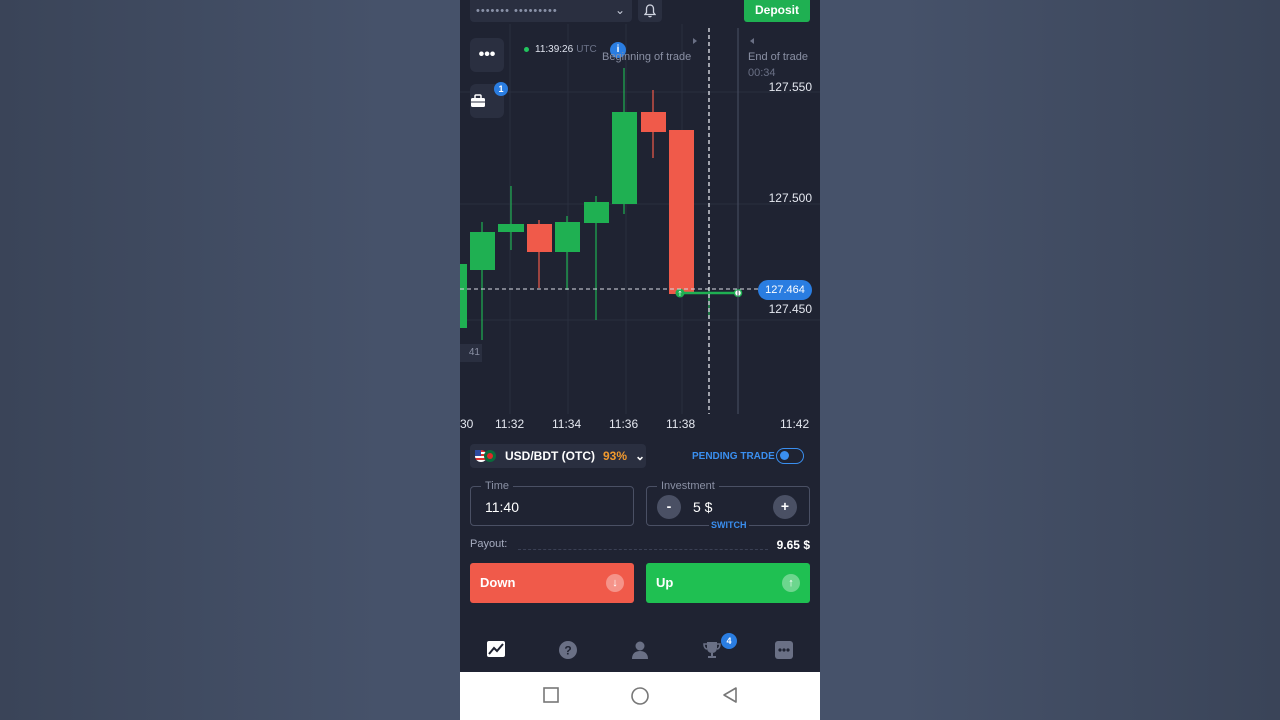  I want to click on payout-value: 9.65 $, so click(793, 545).